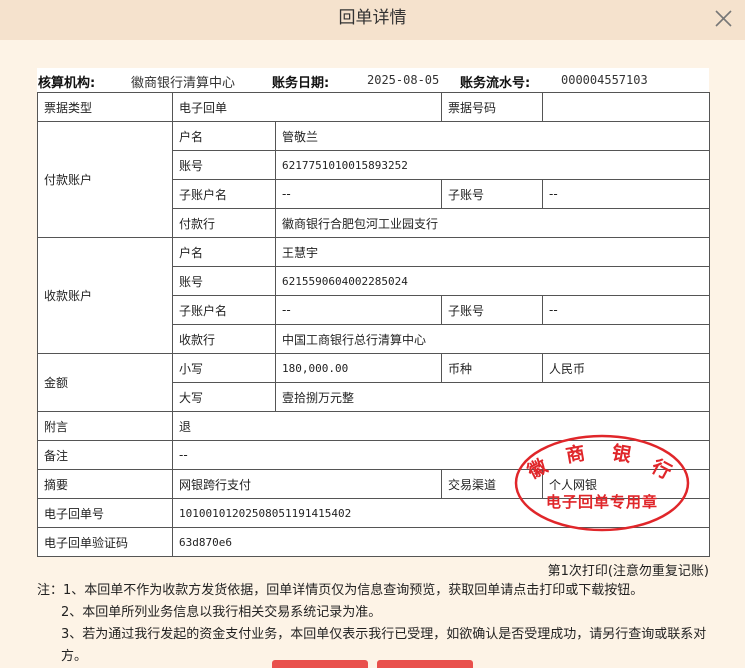 The width and height of the screenshot is (745, 668). Describe the element at coordinates (105, 455) in the screenshot. I see `remark-label: 备注` at that location.